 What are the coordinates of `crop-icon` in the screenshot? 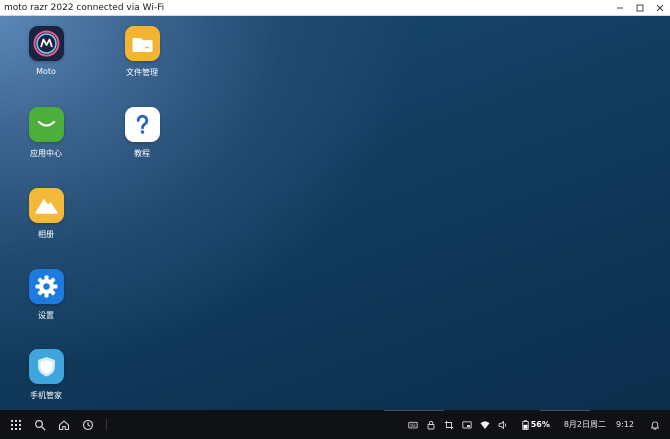 It's located at (448, 424).